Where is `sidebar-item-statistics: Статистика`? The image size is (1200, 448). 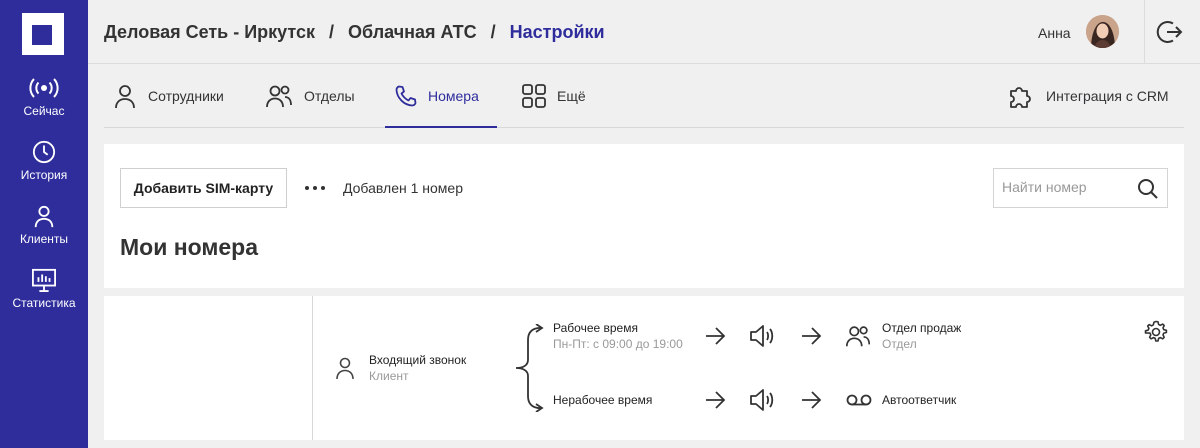
sidebar-item-statistics: Статистика is located at coordinates (44, 294).